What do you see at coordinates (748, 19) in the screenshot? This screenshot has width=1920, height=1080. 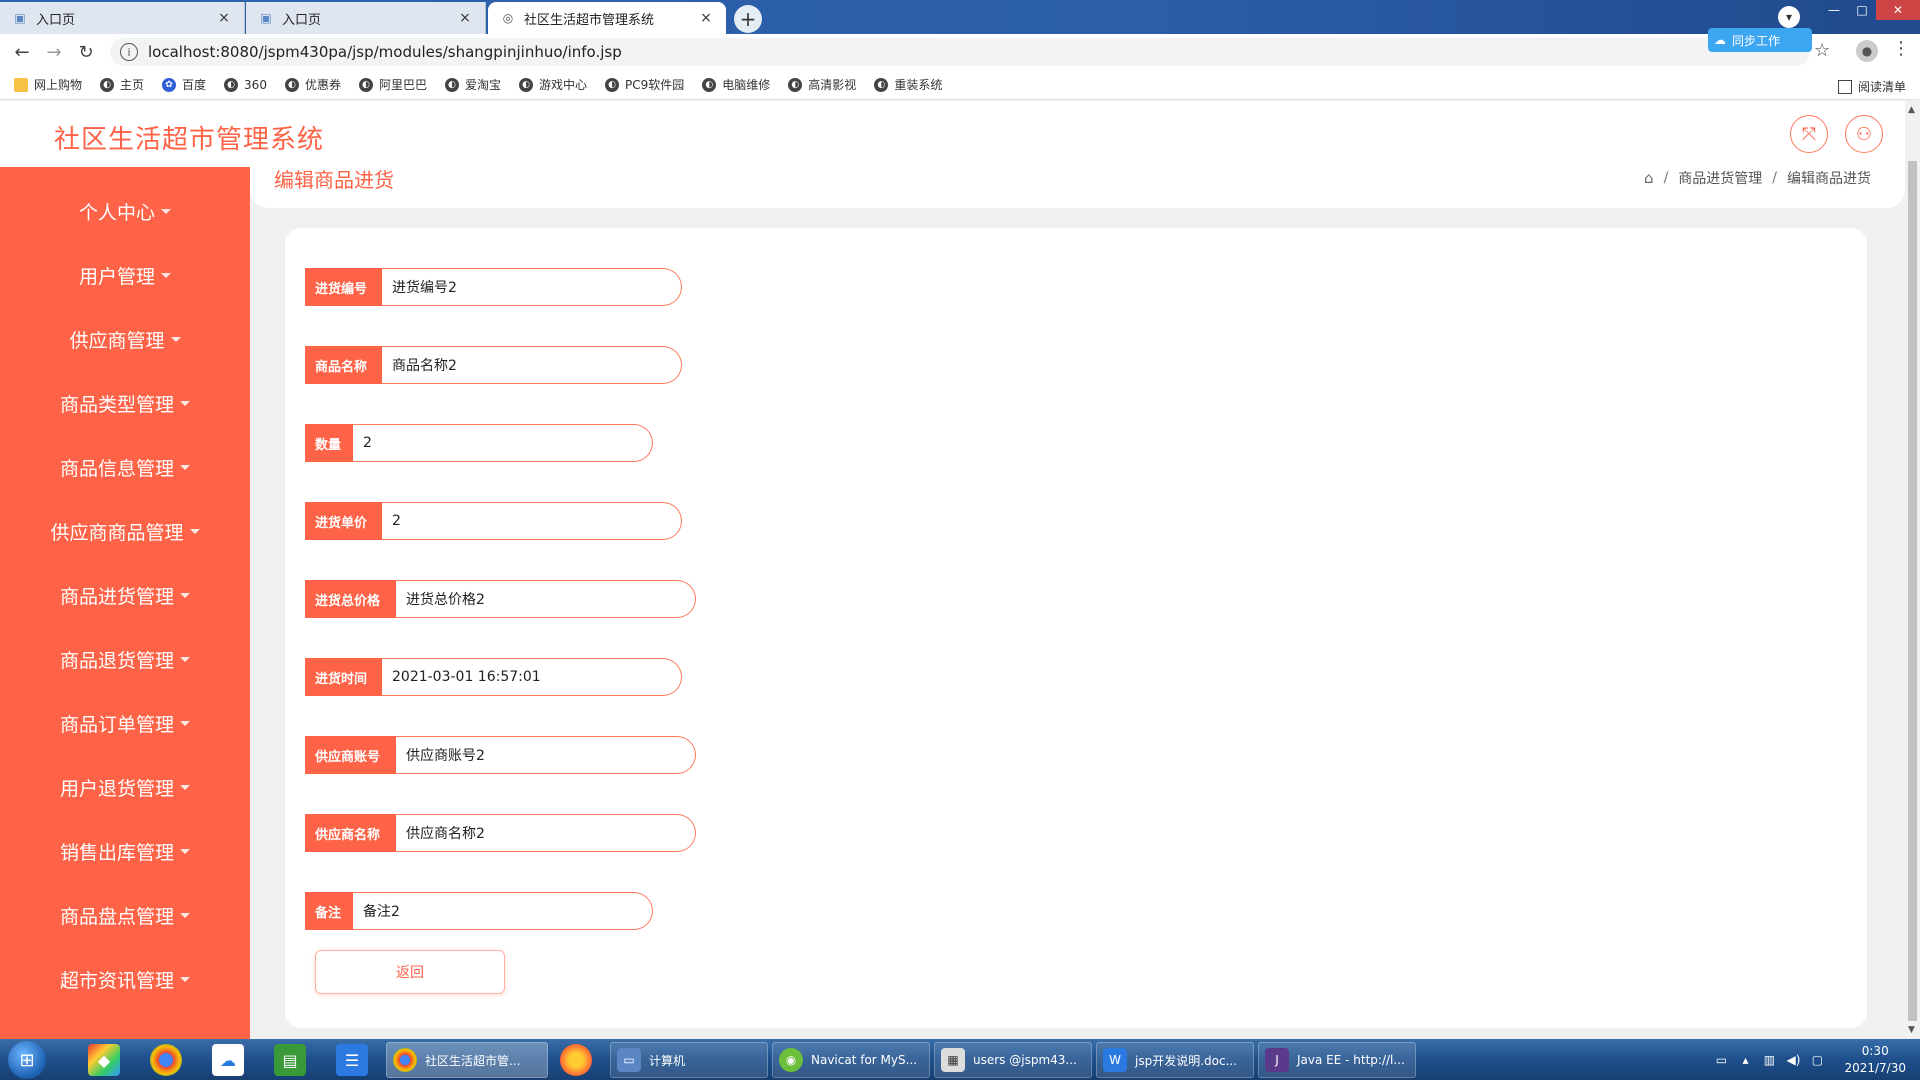 I see `new-tab-button: +` at bounding box center [748, 19].